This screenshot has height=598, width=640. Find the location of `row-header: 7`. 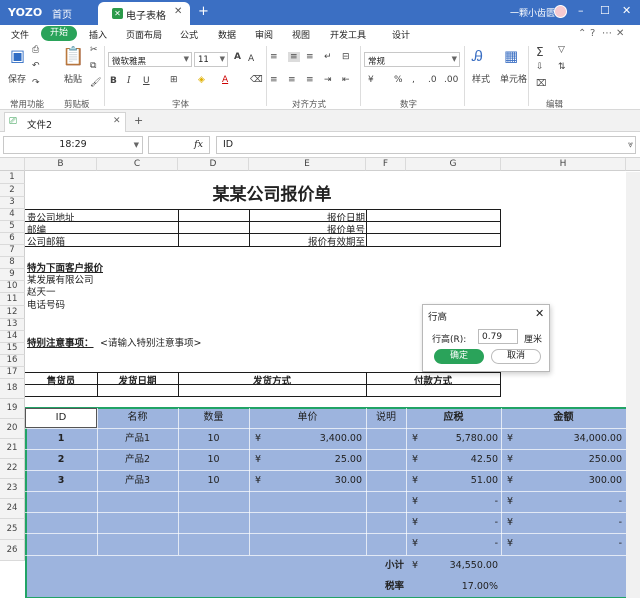

row-header: 7 is located at coordinates (12, 251).